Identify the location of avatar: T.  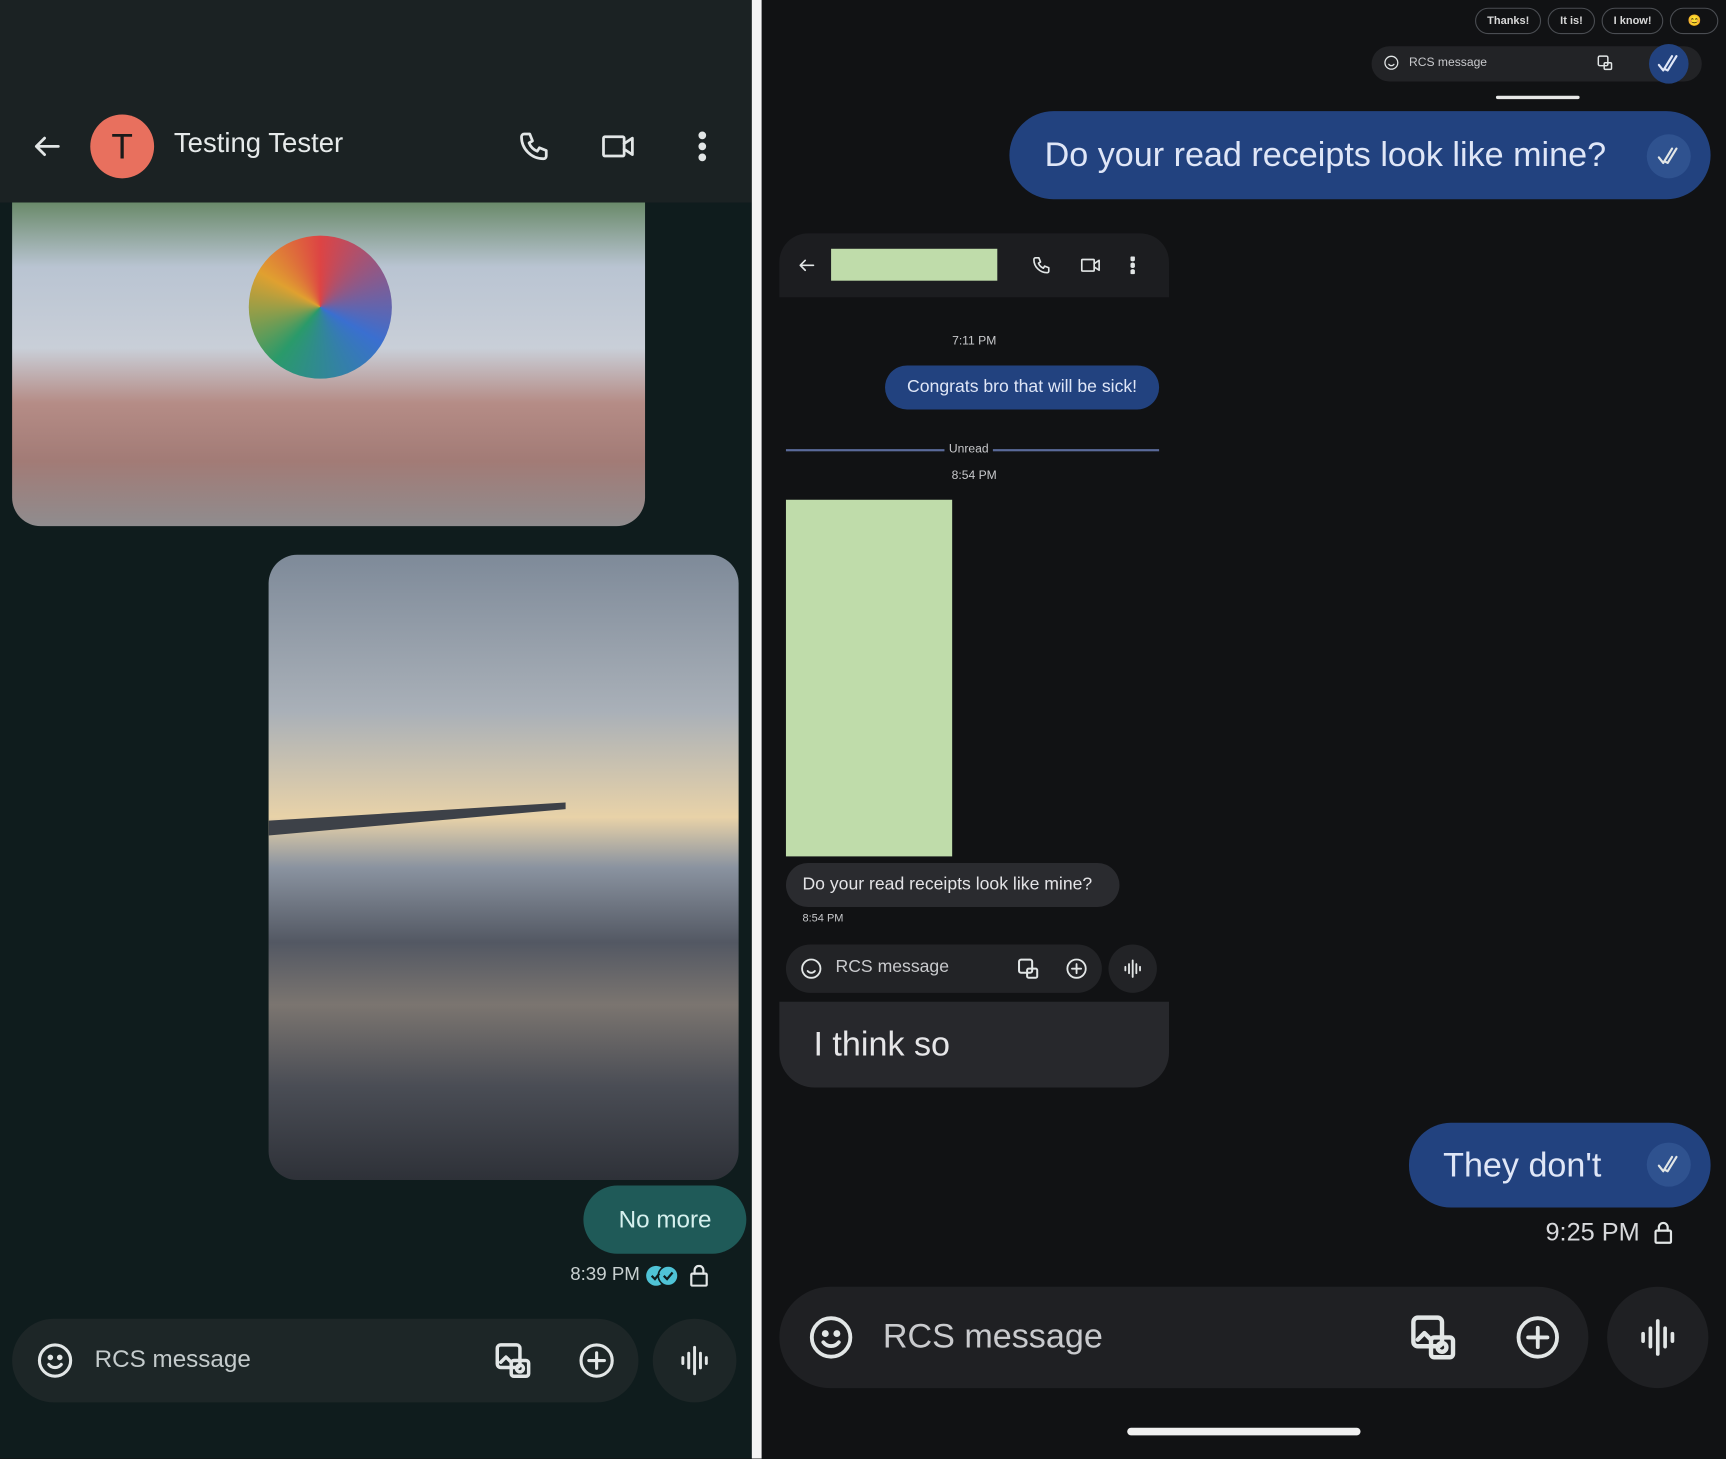
(122, 146).